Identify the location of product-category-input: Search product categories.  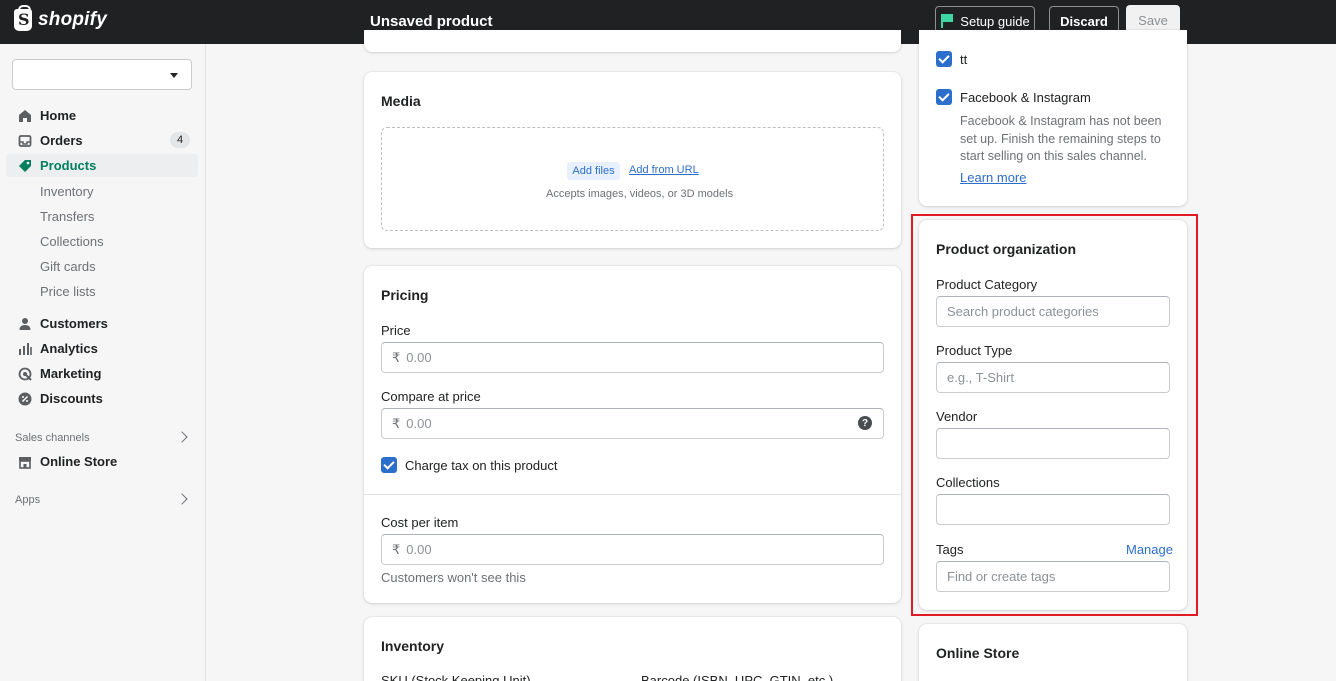
(1053, 311).